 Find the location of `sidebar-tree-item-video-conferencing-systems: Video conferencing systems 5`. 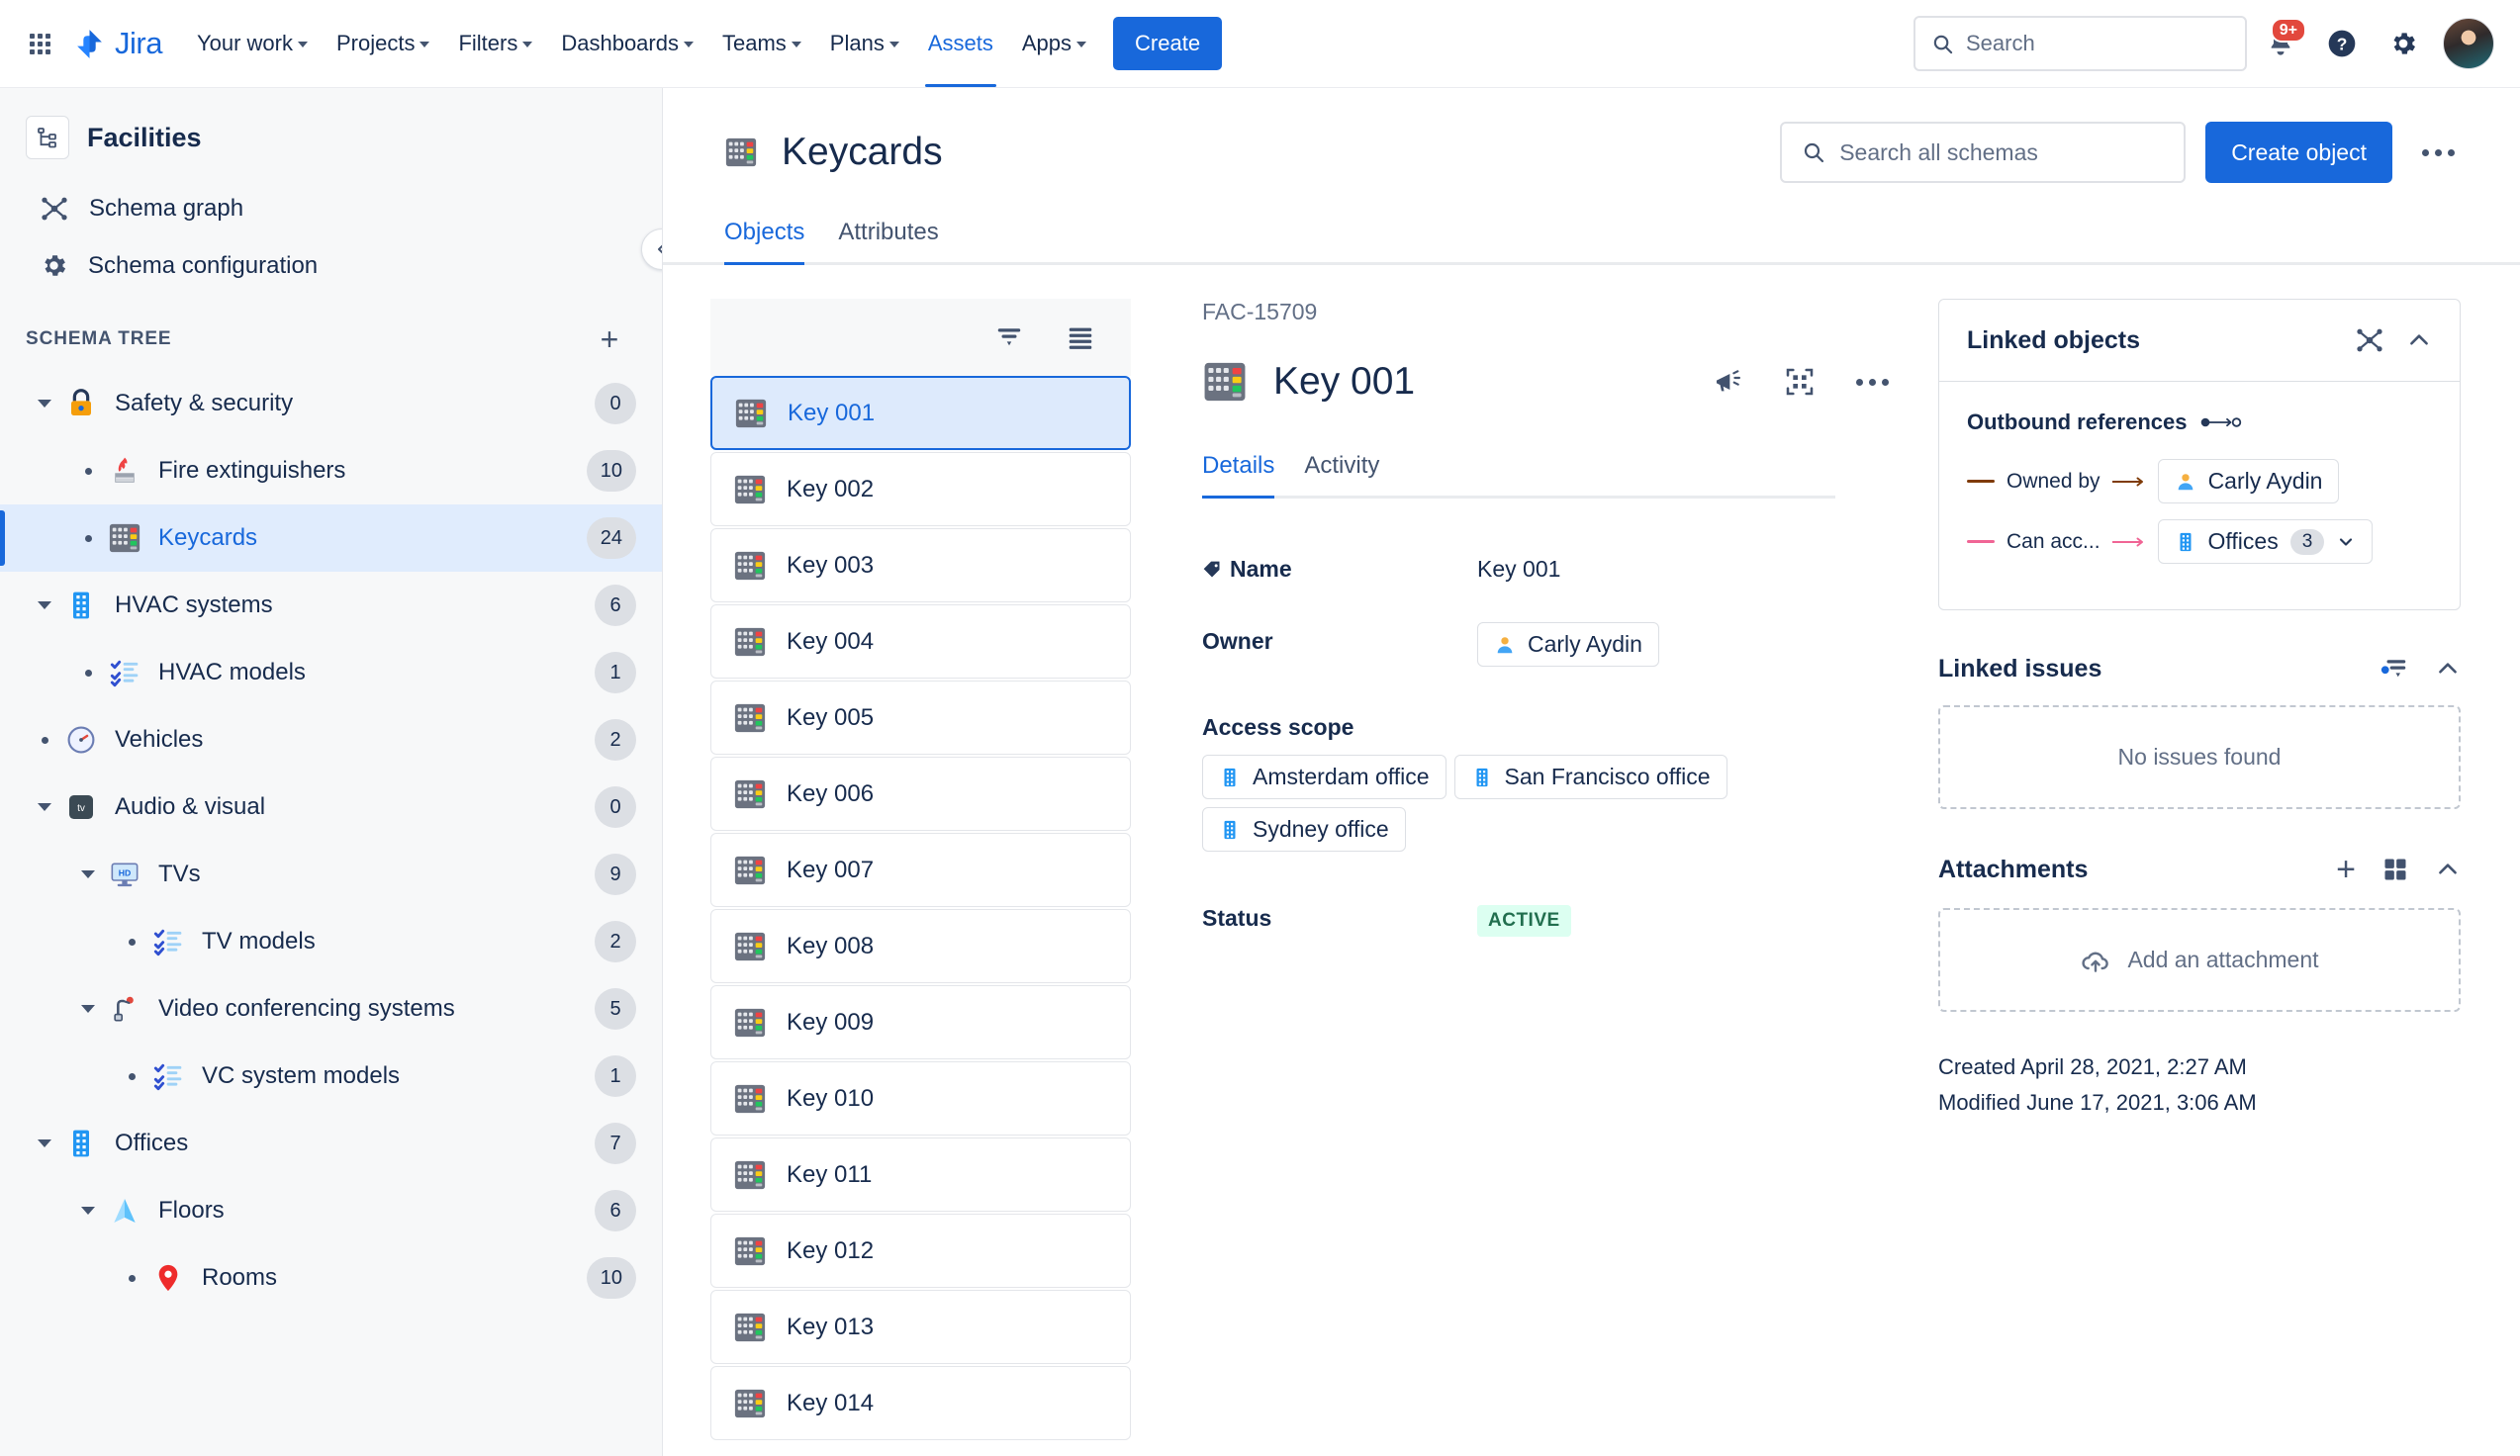

sidebar-tree-item-video-conferencing-systems: Video conferencing systems 5 is located at coordinates (331, 1009).